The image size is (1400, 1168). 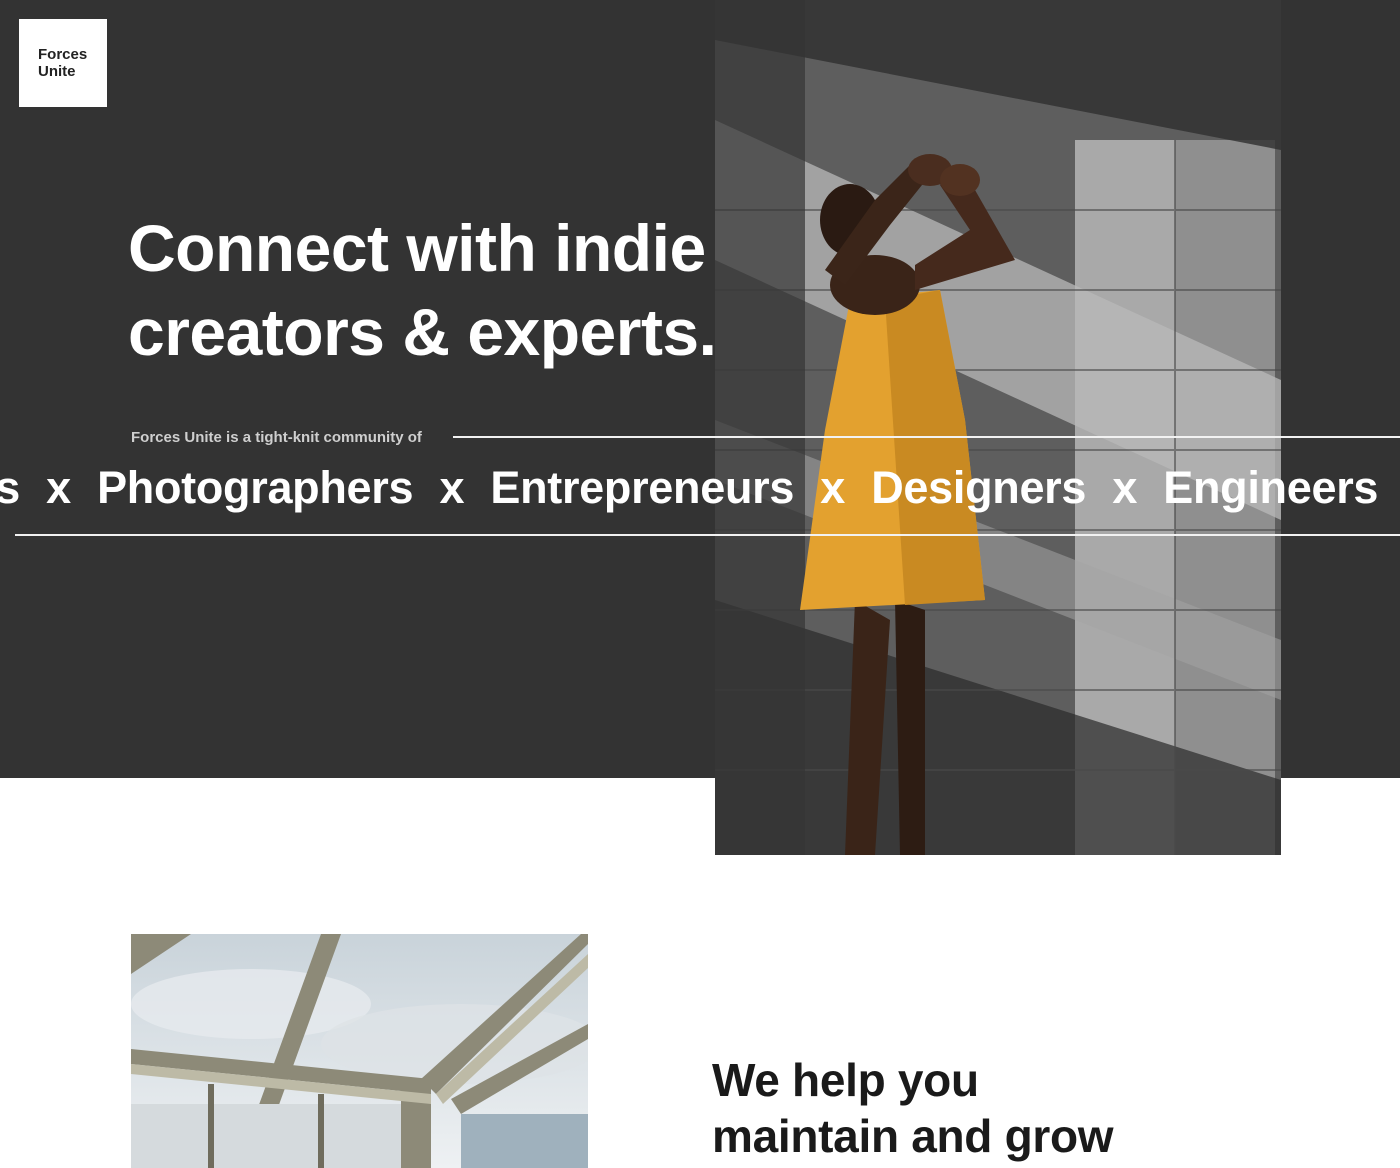 I want to click on hero-headline-line-1: Connect with indie, so click(x=417, y=248).